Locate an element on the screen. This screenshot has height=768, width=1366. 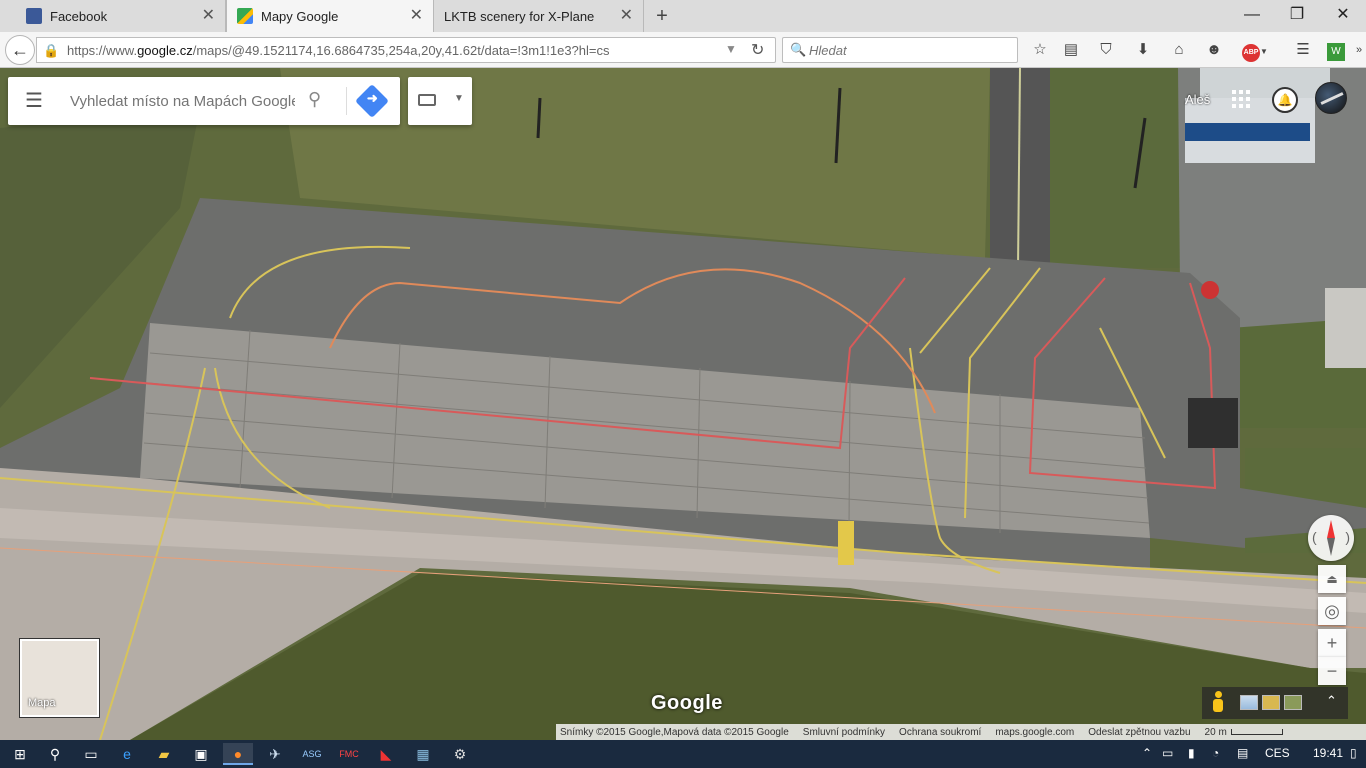
clock: 19:41 is located at coordinates (1328, 753).